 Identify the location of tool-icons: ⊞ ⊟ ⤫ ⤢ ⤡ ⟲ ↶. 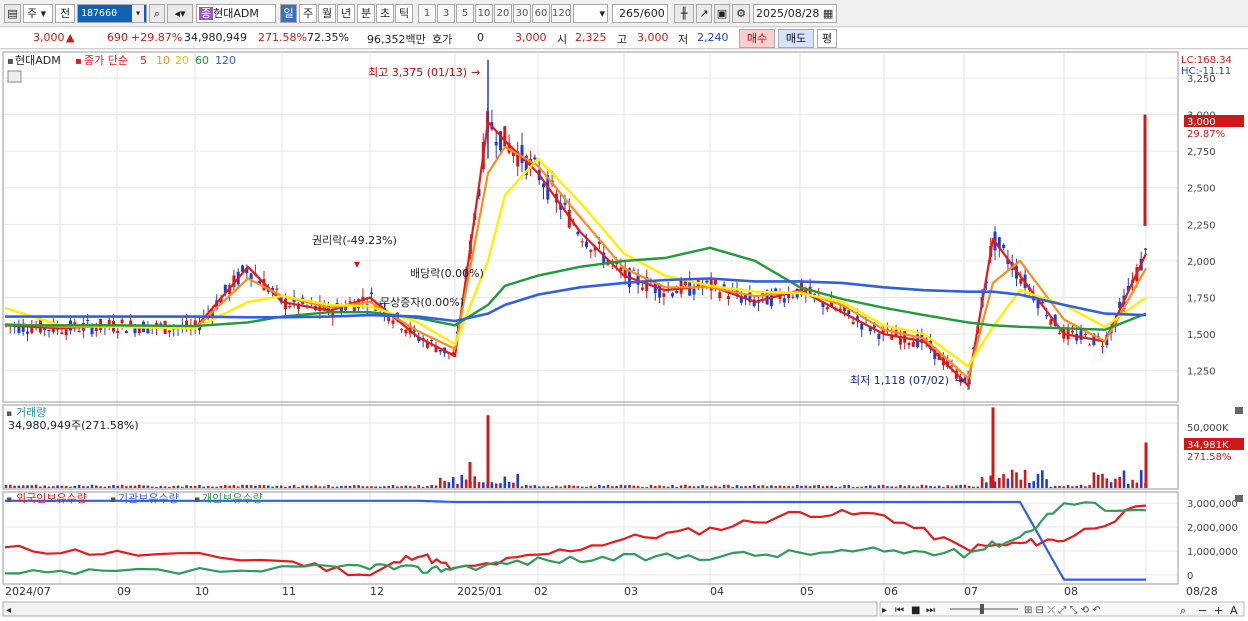
(1062, 610).